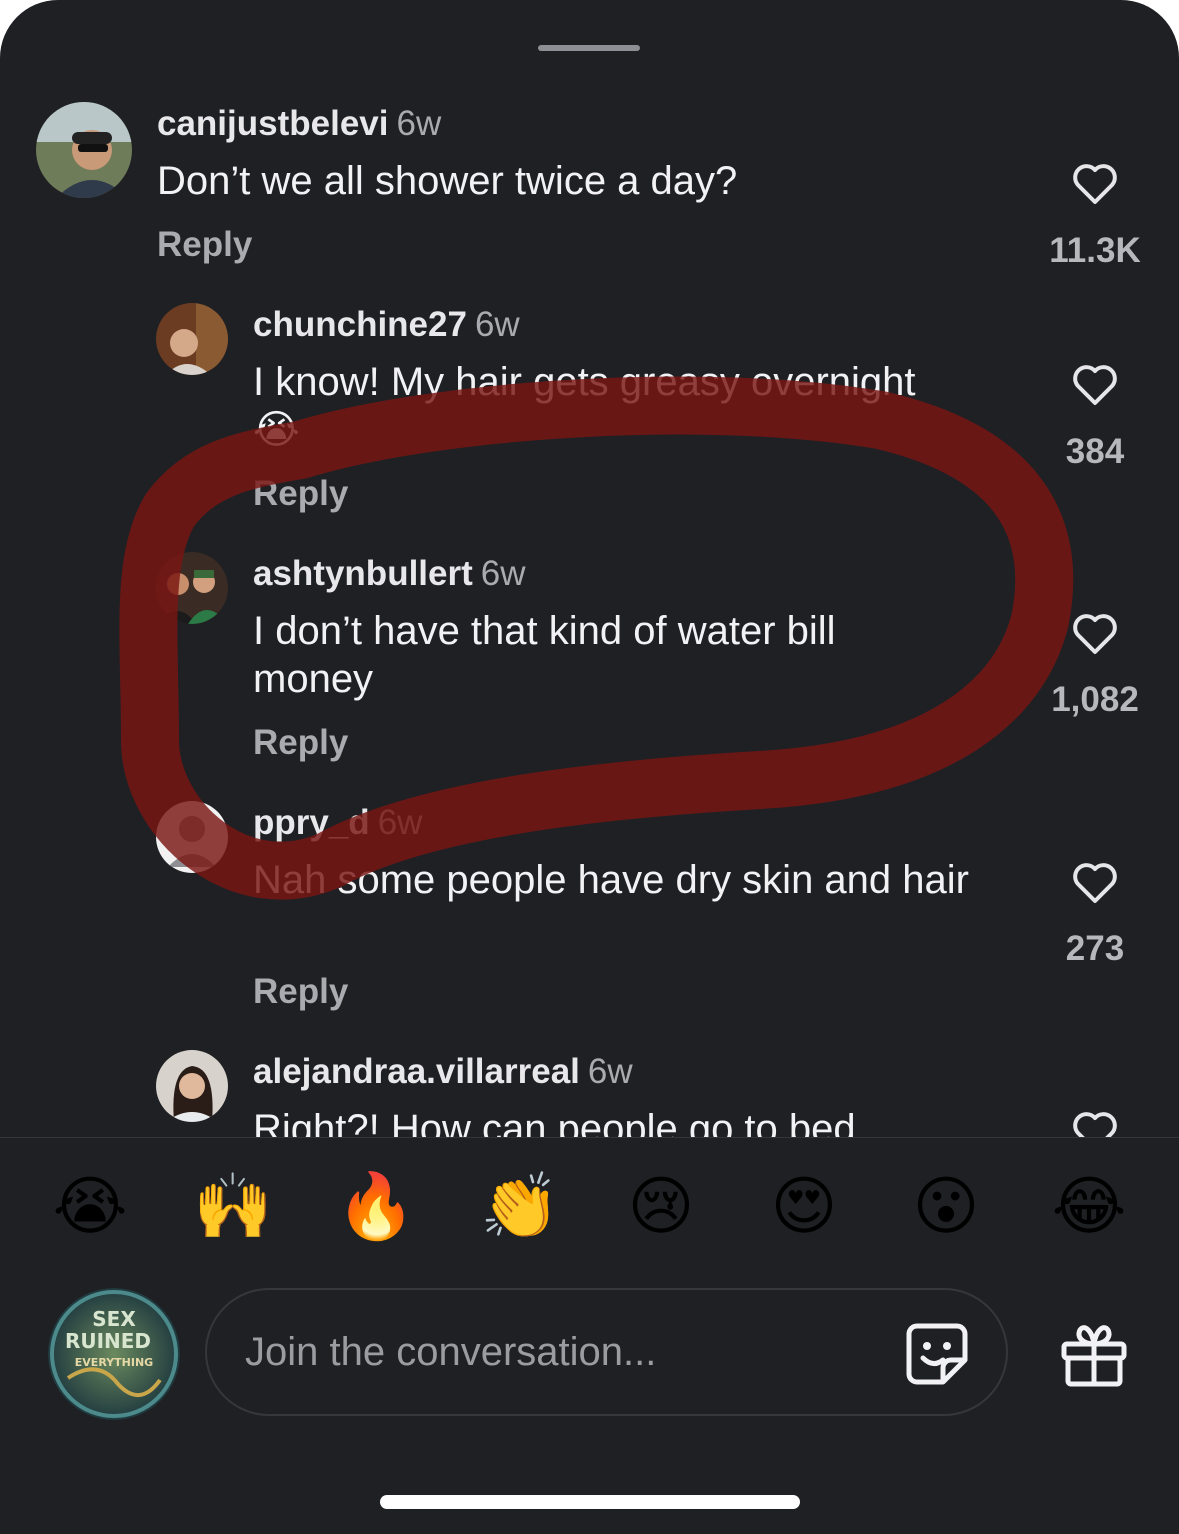 The width and height of the screenshot is (1179, 1534). Describe the element at coordinates (386, 325) in the screenshot. I see `comment-username: chunchine27 6w` at that location.